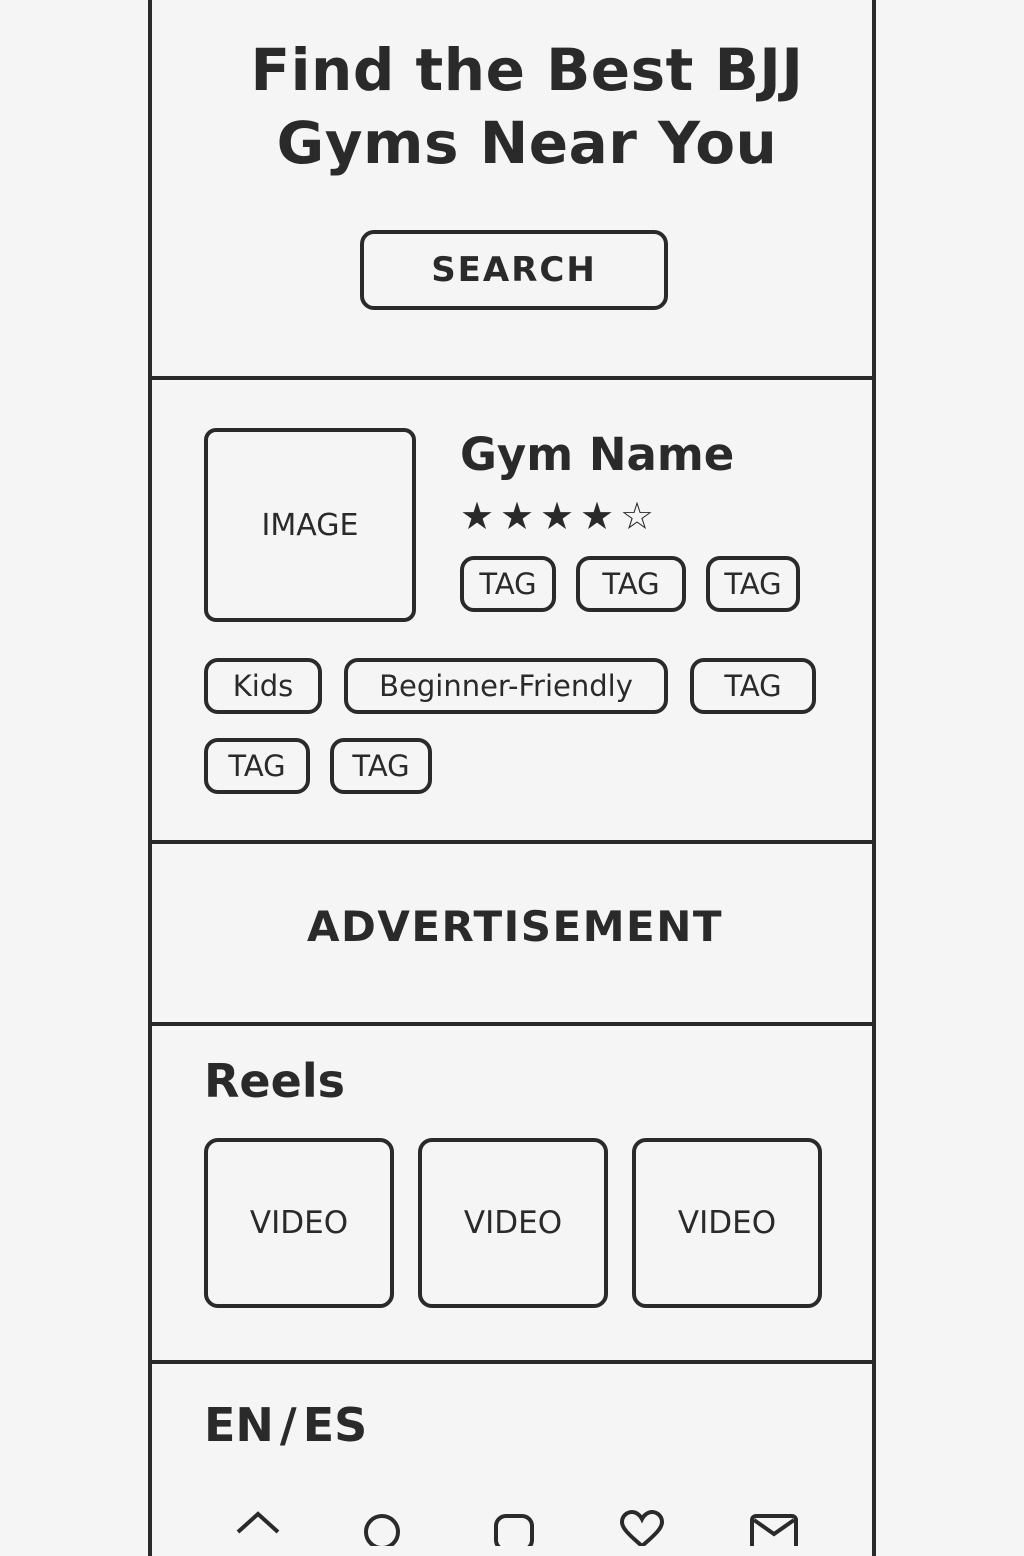  What do you see at coordinates (515, 926) in the screenshot?
I see `advertisement-label: ADVERTISEMENT` at bounding box center [515, 926].